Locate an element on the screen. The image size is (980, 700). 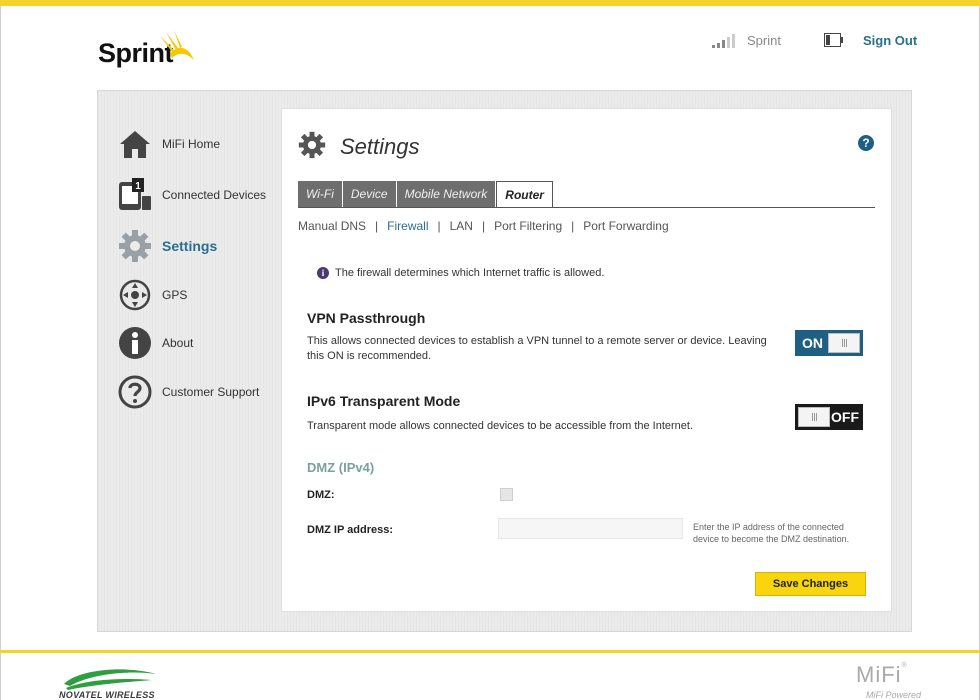
carrier-name: Sprint is located at coordinates (764, 40).